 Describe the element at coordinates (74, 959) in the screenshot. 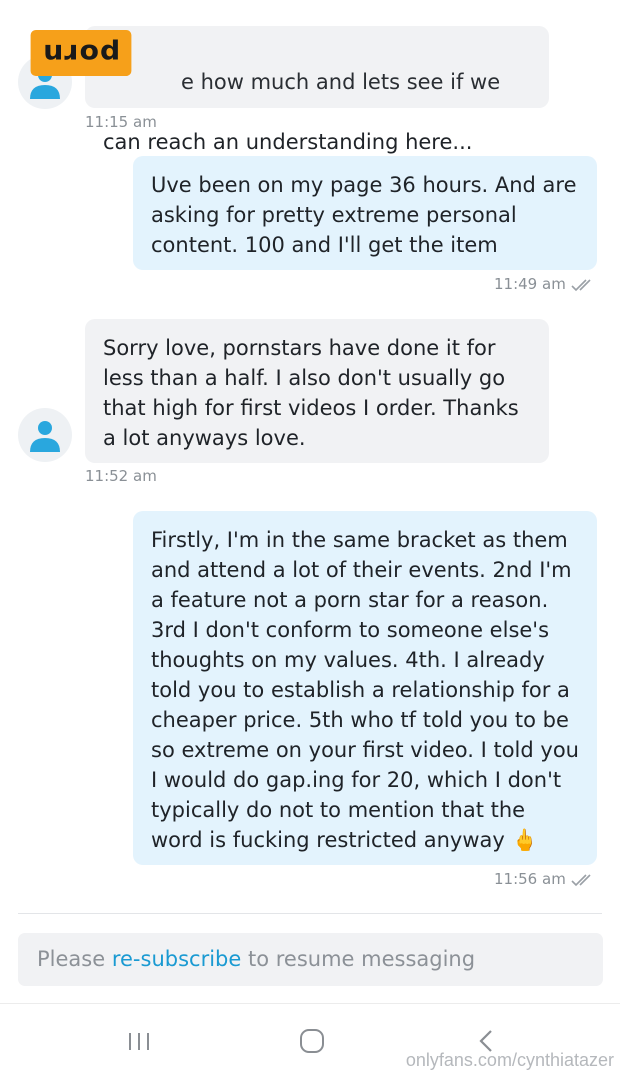

I see `notice-prefix: Please` at that location.